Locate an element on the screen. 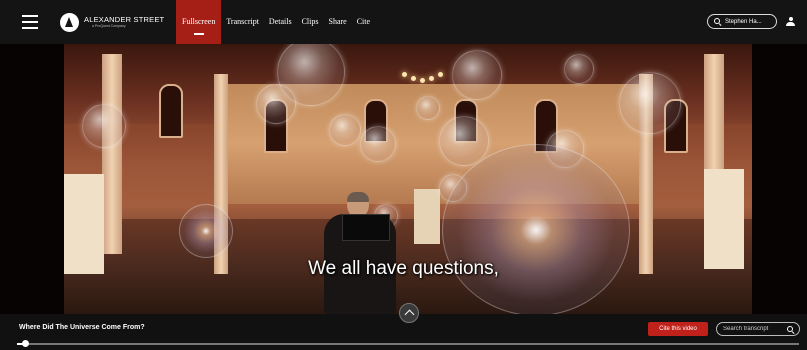 The width and height of the screenshot is (807, 350). tab-transcript: Transcript is located at coordinates (242, 22).